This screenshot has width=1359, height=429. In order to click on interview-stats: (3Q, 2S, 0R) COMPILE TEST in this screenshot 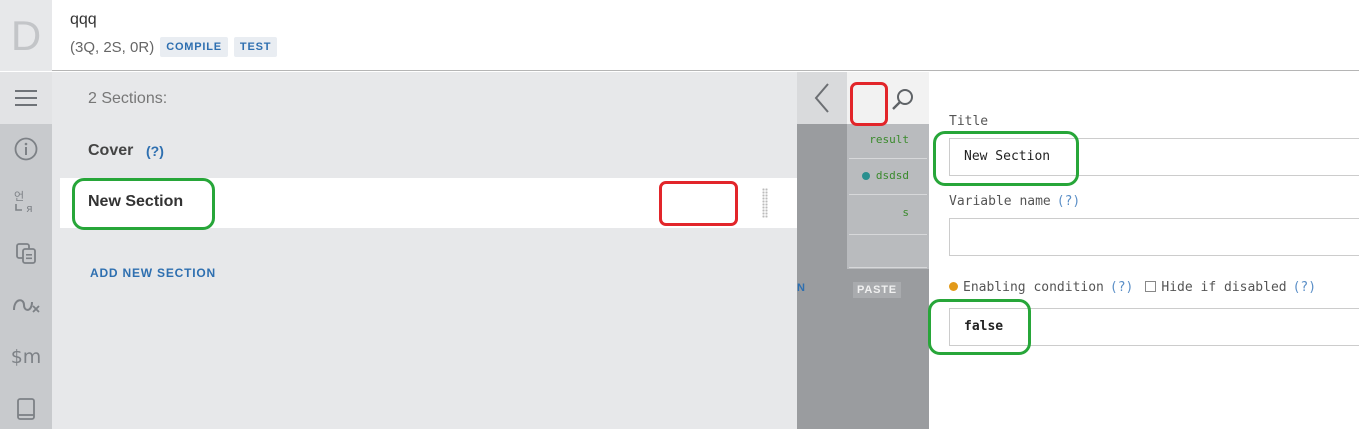, I will do `click(174, 47)`.